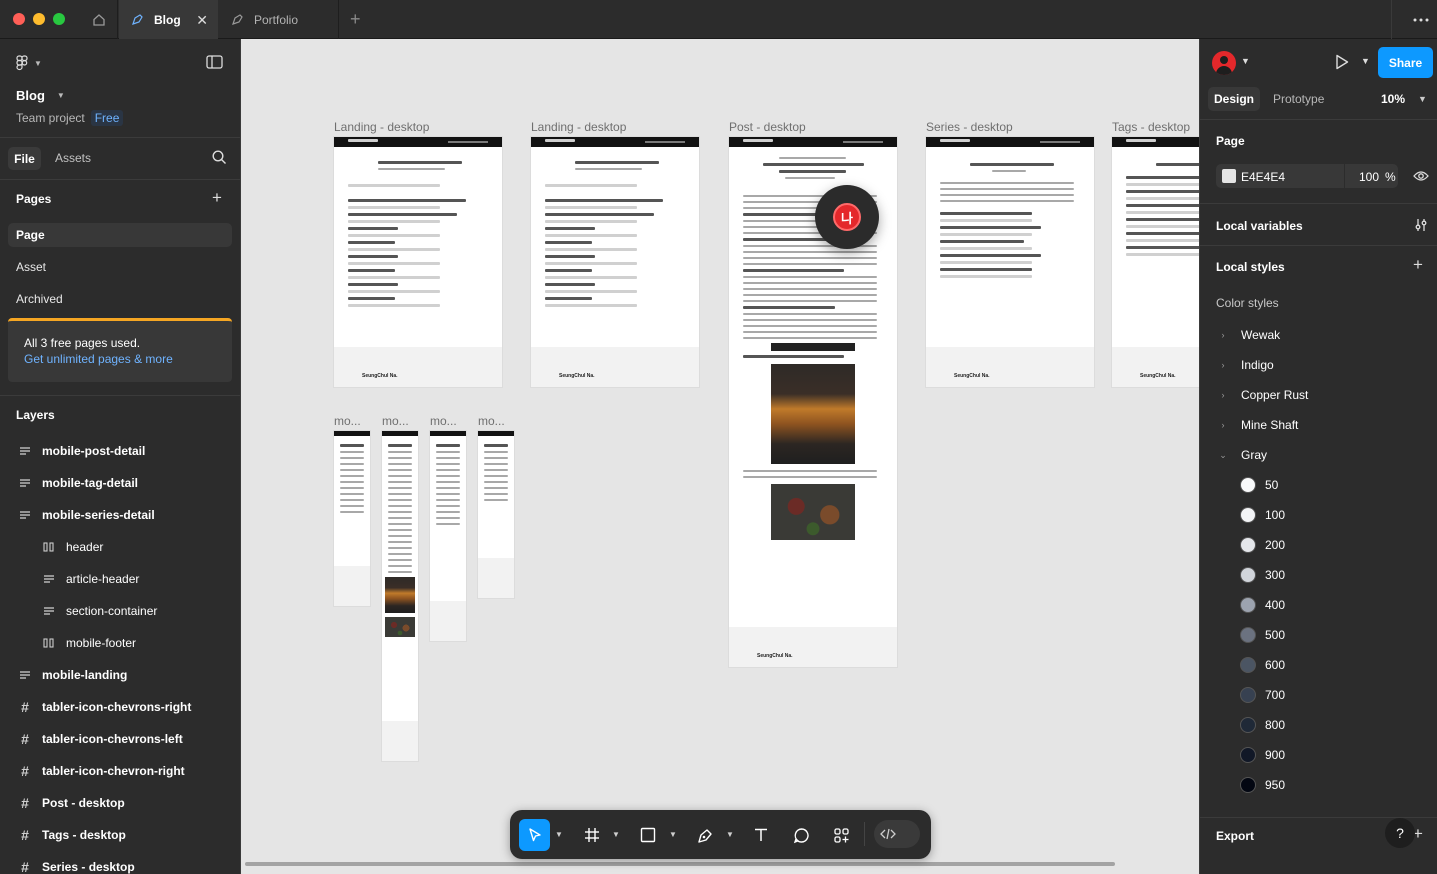  What do you see at coordinates (1400, 833) in the screenshot?
I see `help-button: ?` at bounding box center [1400, 833].